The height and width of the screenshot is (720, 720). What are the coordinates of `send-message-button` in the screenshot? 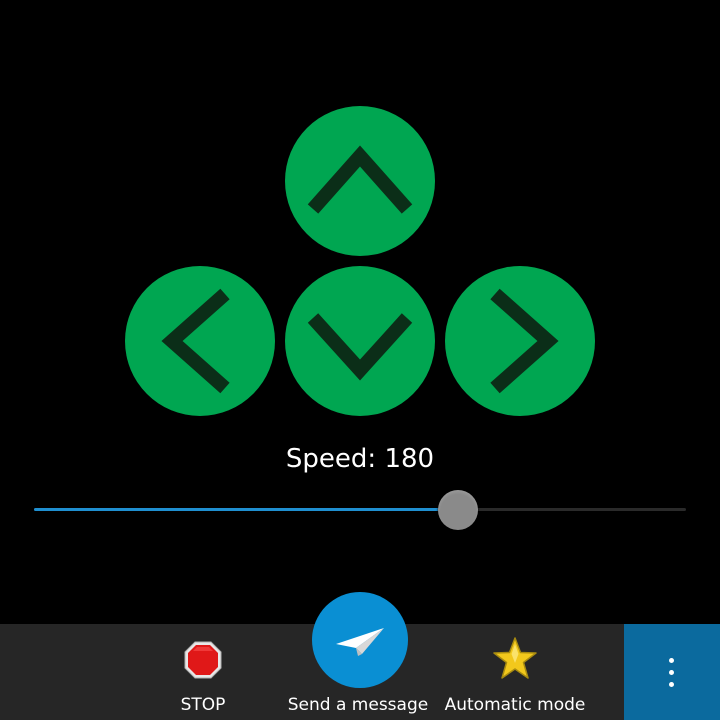 It's located at (360, 640).